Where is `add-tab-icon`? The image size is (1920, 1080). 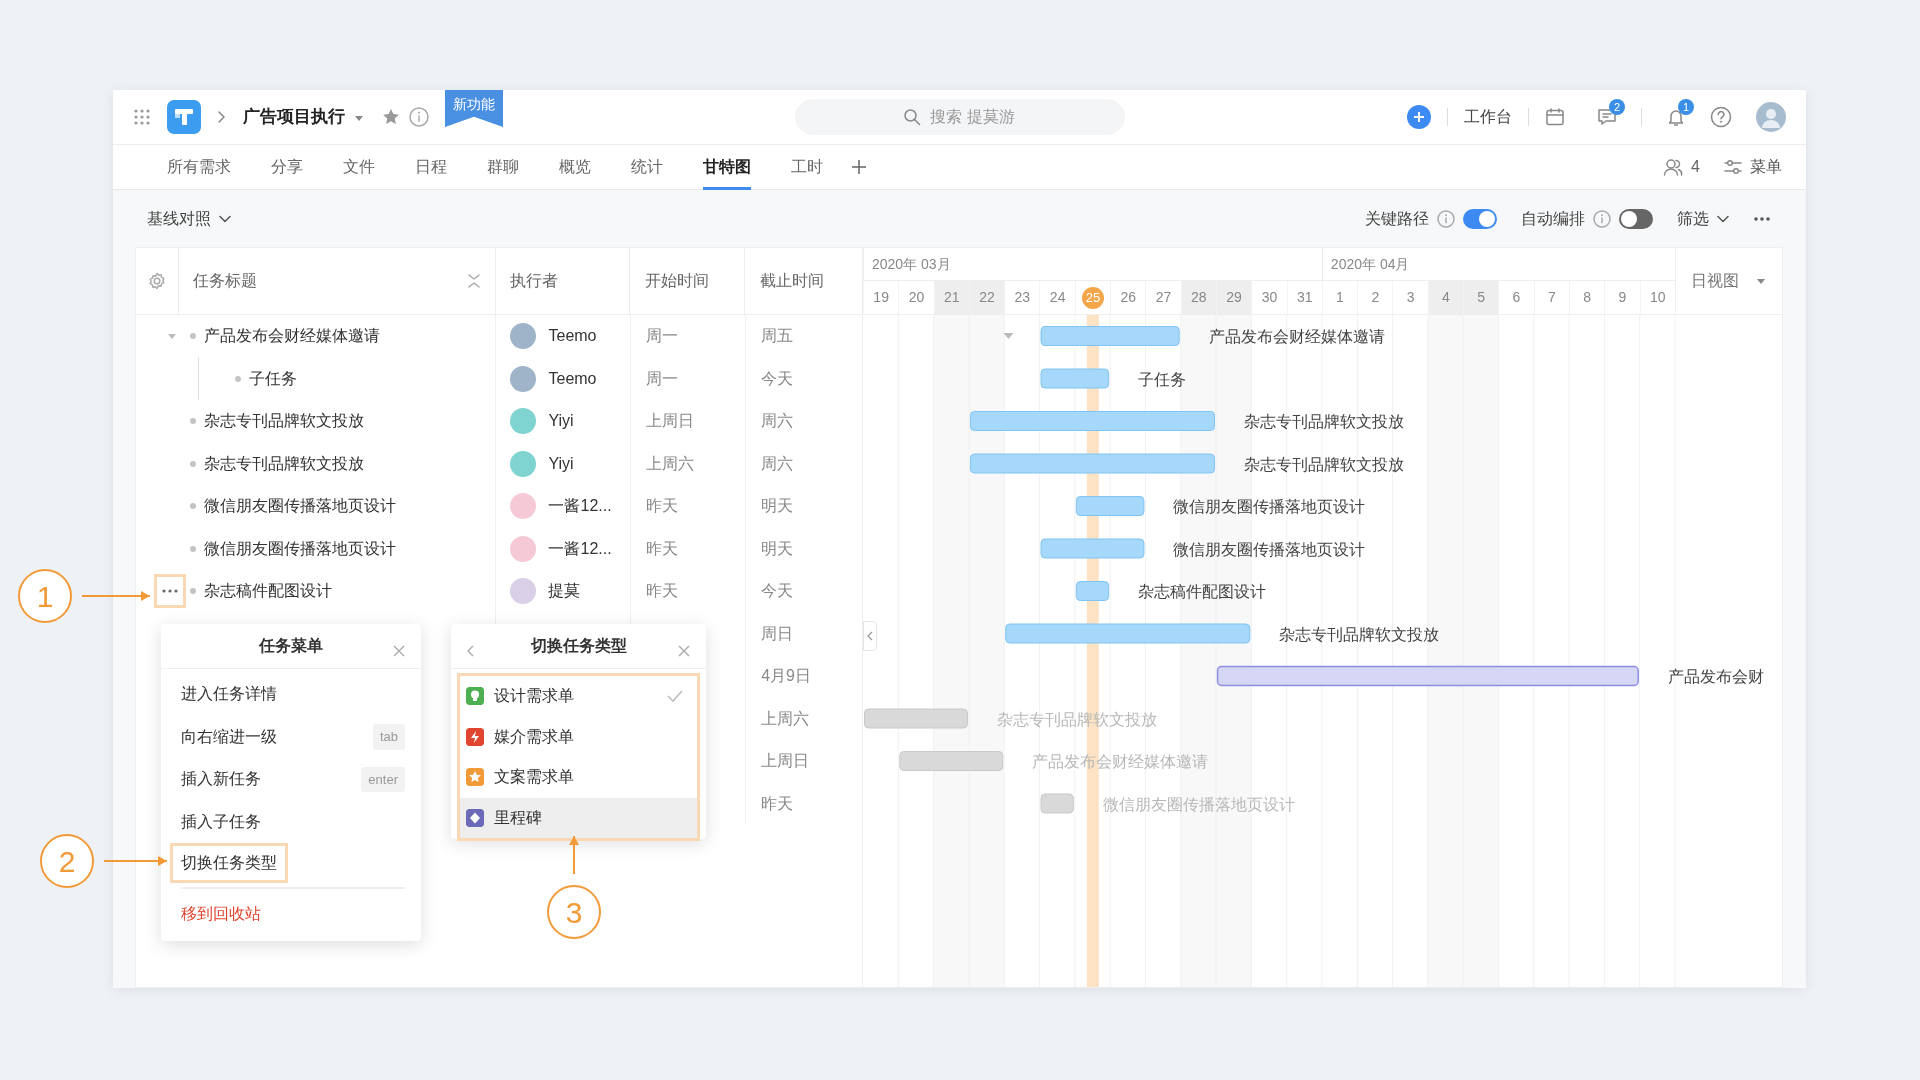
add-tab-icon is located at coordinates (859, 167).